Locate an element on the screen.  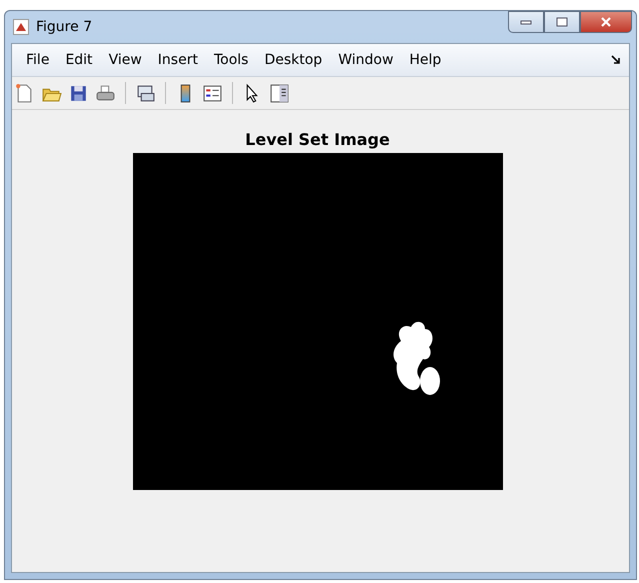
app-icon is located at coordinates (21, 27).